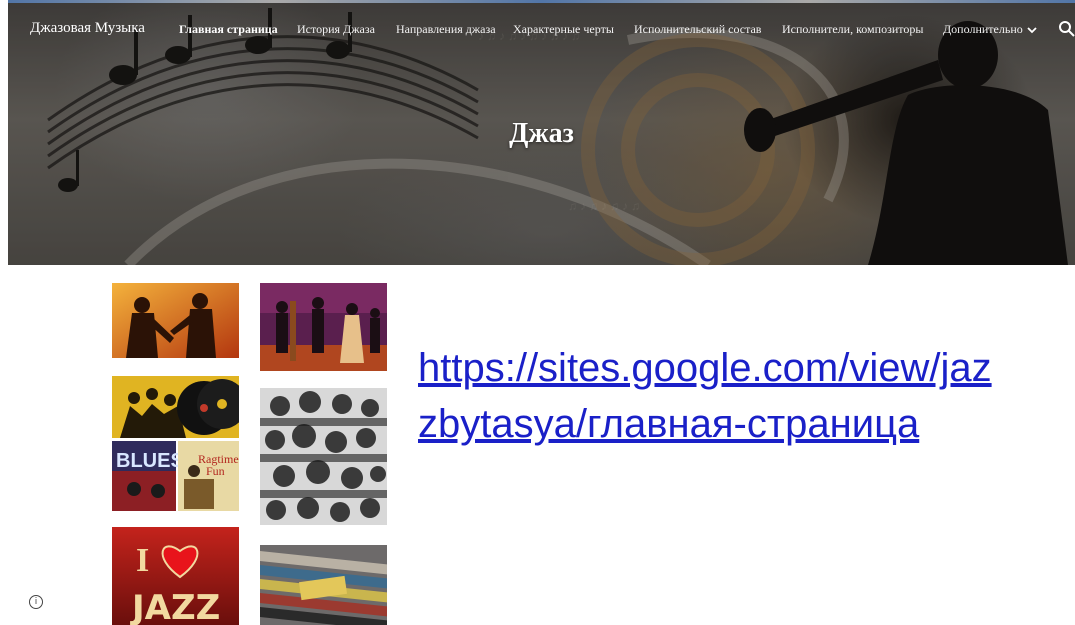 The width and height of the screenshot is (1075, 625). Describe the element at coordinates (1066, 29) in the screenshot. I see `search-icon` at that location.